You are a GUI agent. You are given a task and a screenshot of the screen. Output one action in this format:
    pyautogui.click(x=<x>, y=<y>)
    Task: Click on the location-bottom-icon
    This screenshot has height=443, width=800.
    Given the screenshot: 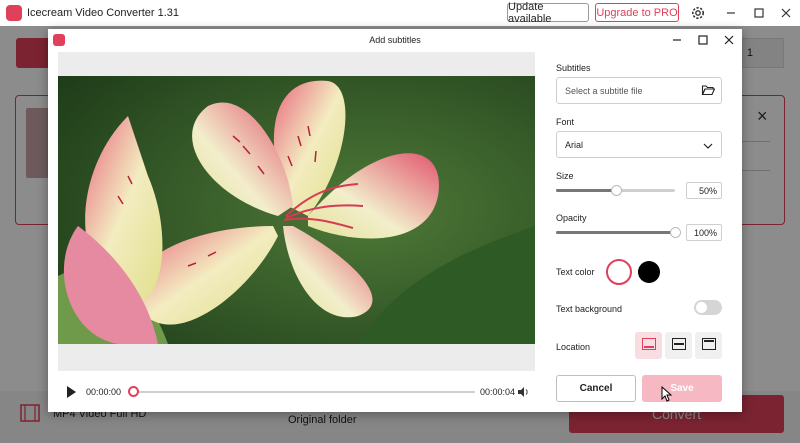 What is the action you would take?
    pyautogui.click(x=648, y=345)
    